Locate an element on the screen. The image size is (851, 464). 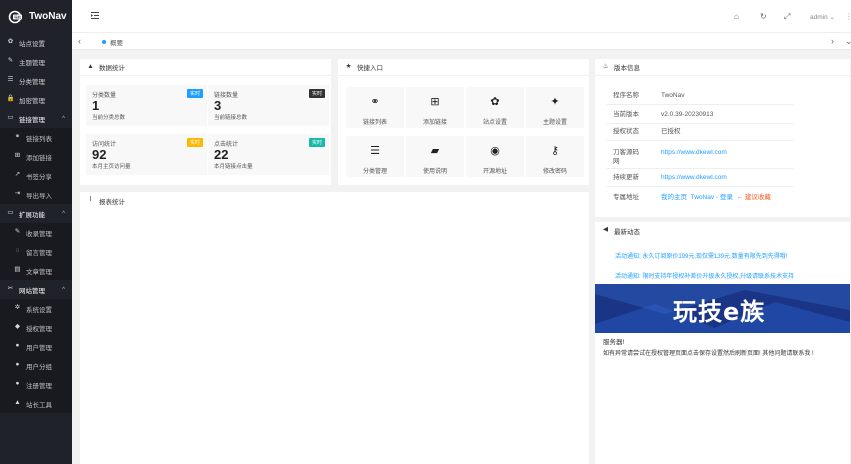
key-icon: ⚷ is located at coordinates (555, 150).